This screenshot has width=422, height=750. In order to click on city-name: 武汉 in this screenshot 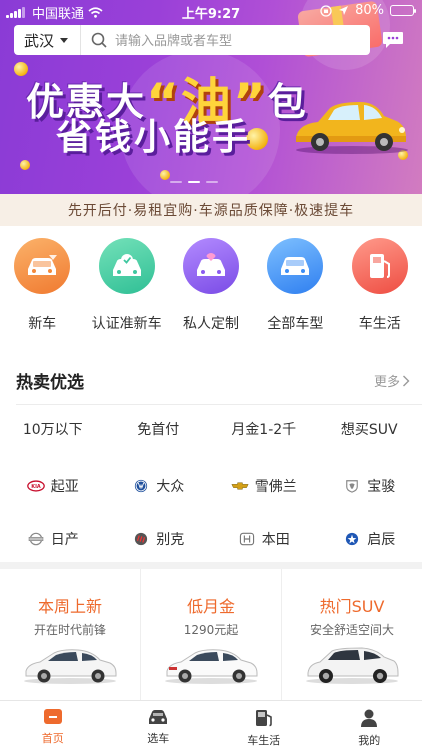, I will do `click(39, 40)`.